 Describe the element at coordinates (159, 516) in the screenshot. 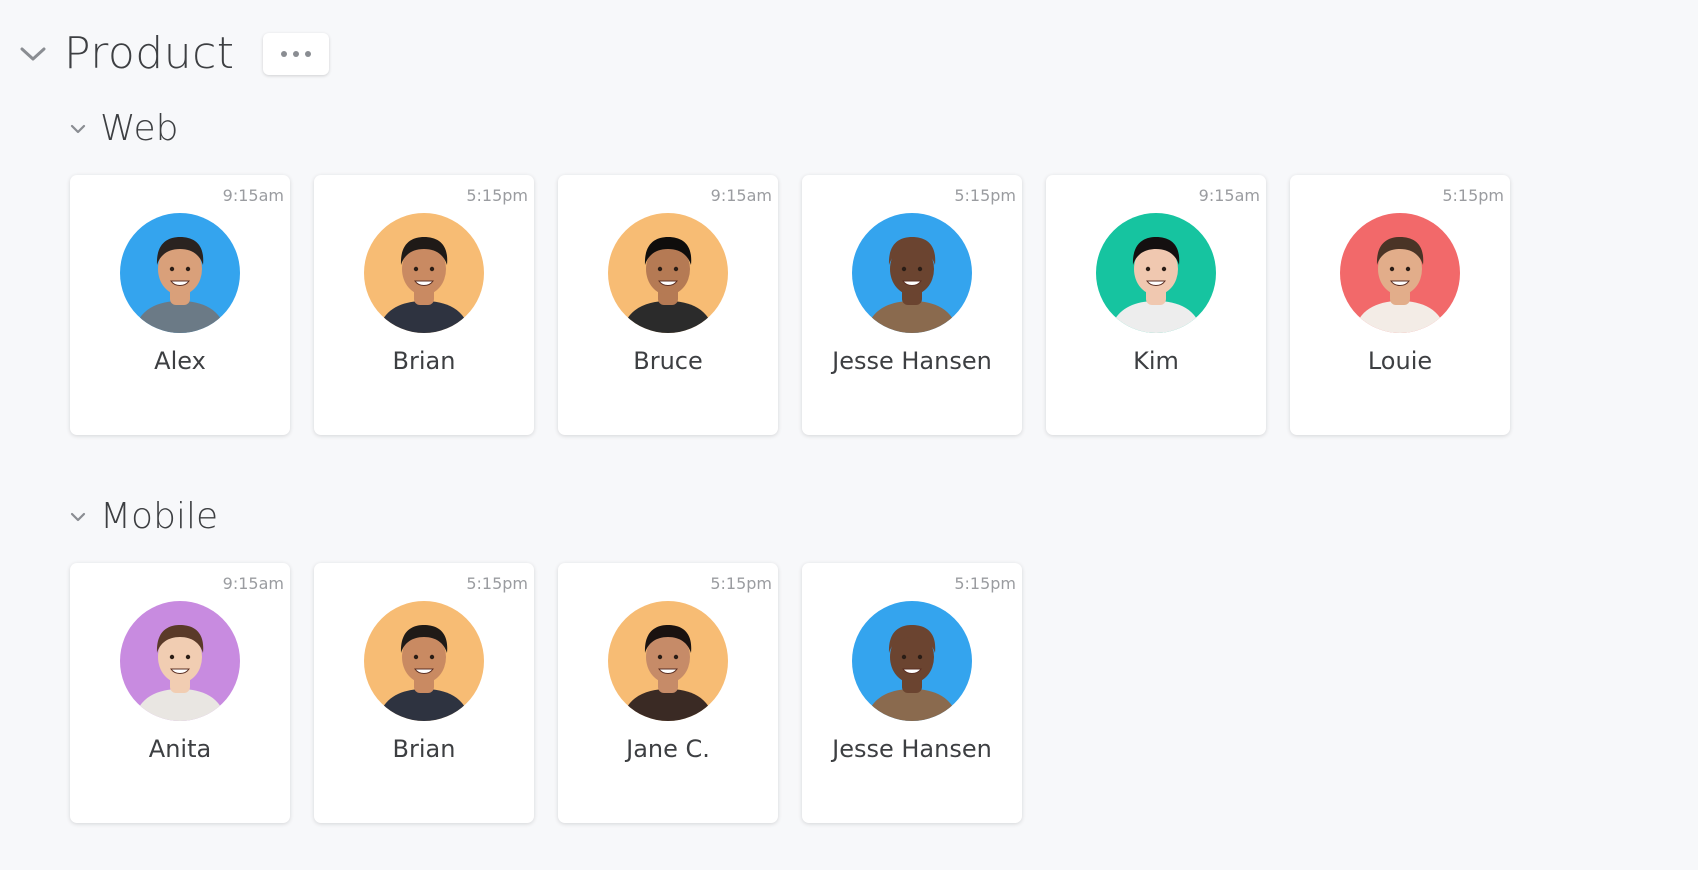

I see `section-title: Mobile` at that location.